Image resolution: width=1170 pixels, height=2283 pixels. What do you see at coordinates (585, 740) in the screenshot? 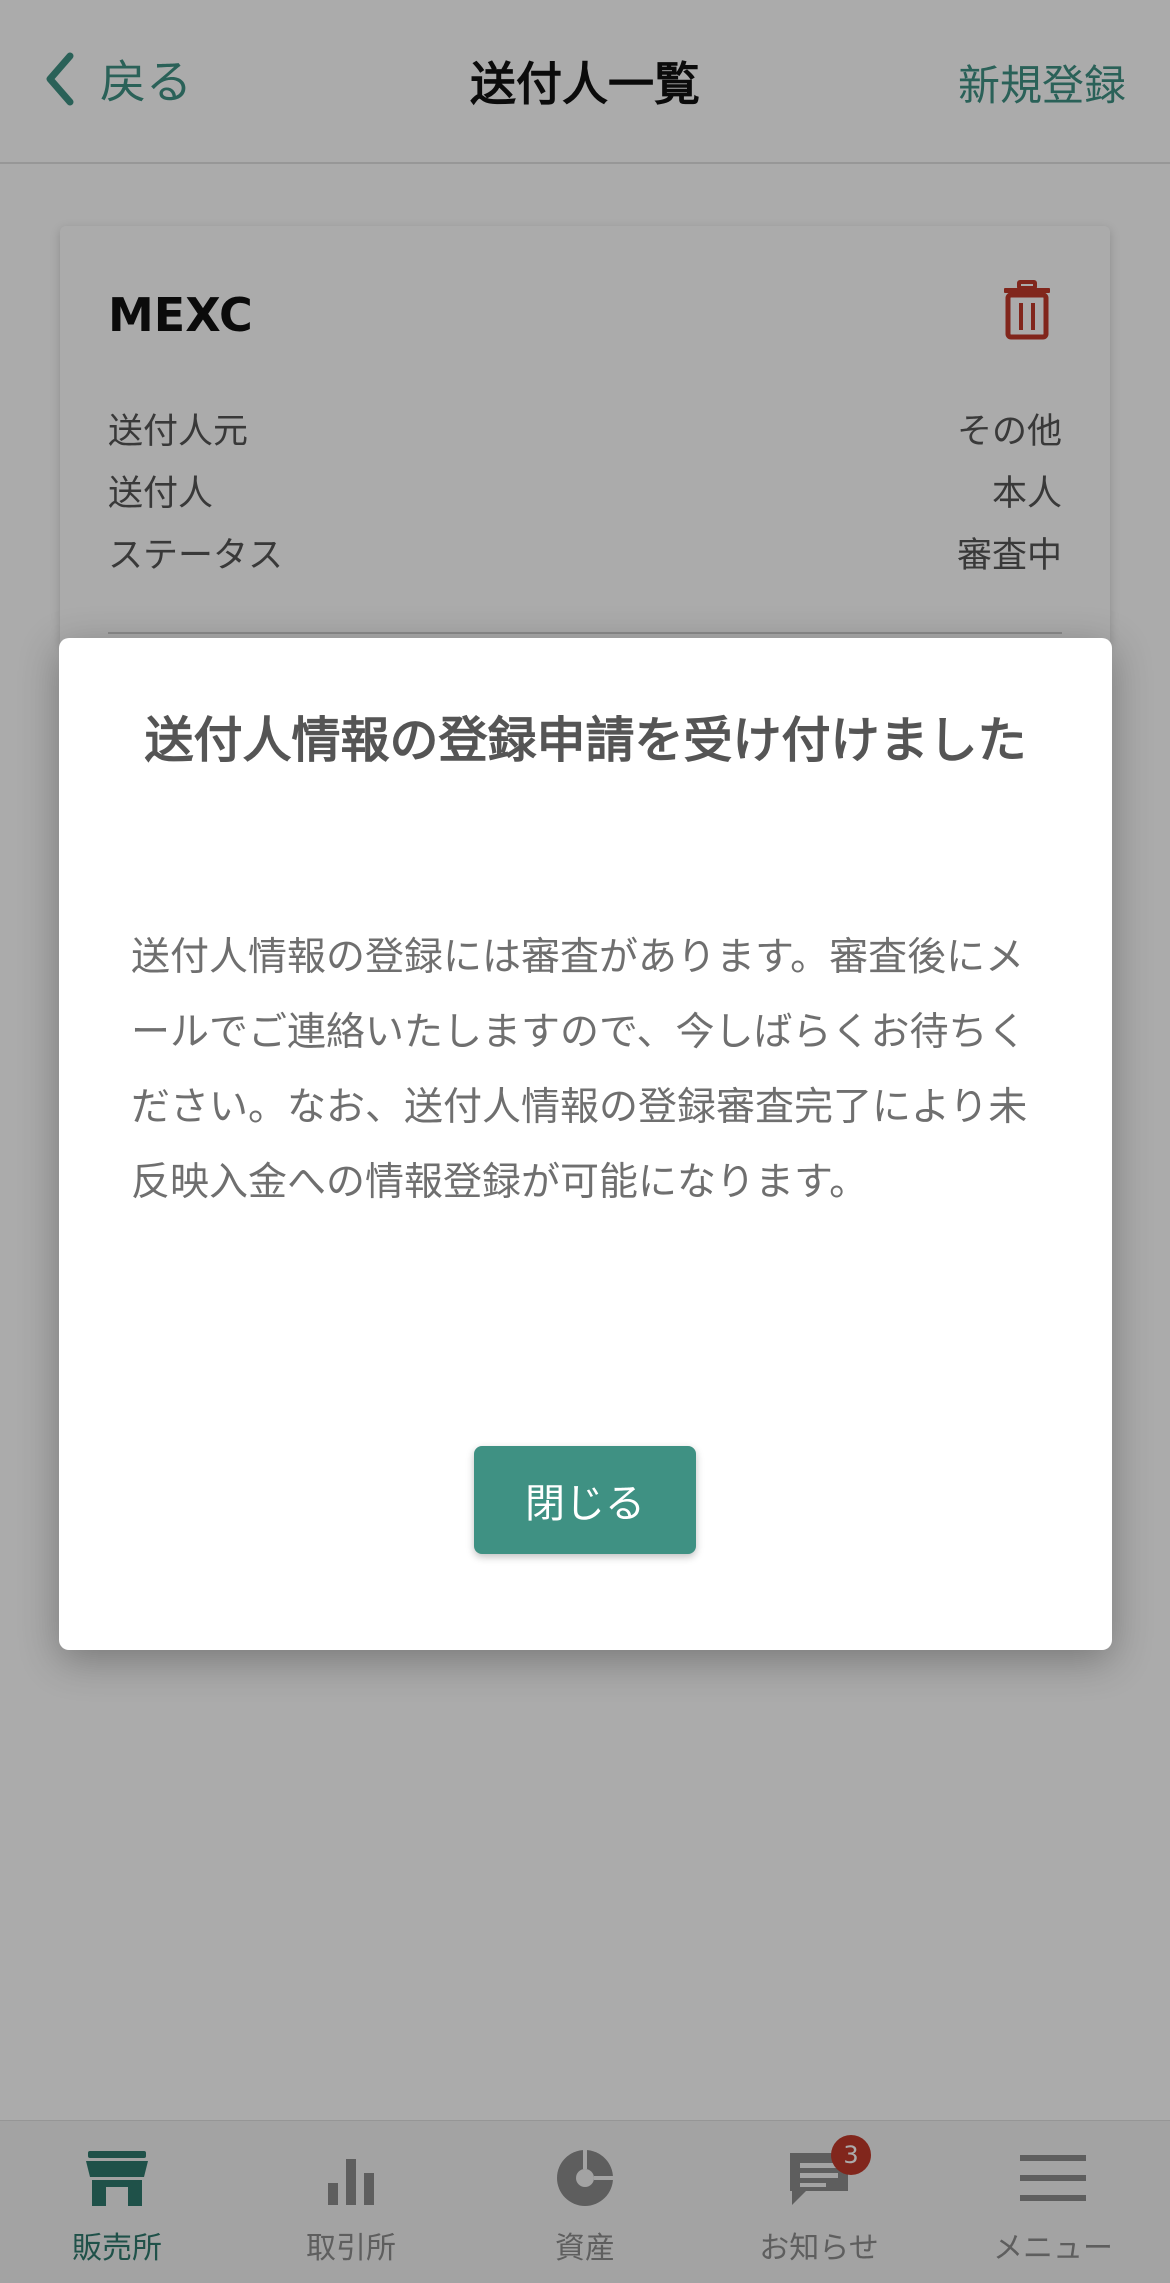
I see `dialog-title: 送付人情報の登録申請を受け付けました` at bounding box center [585, 740].